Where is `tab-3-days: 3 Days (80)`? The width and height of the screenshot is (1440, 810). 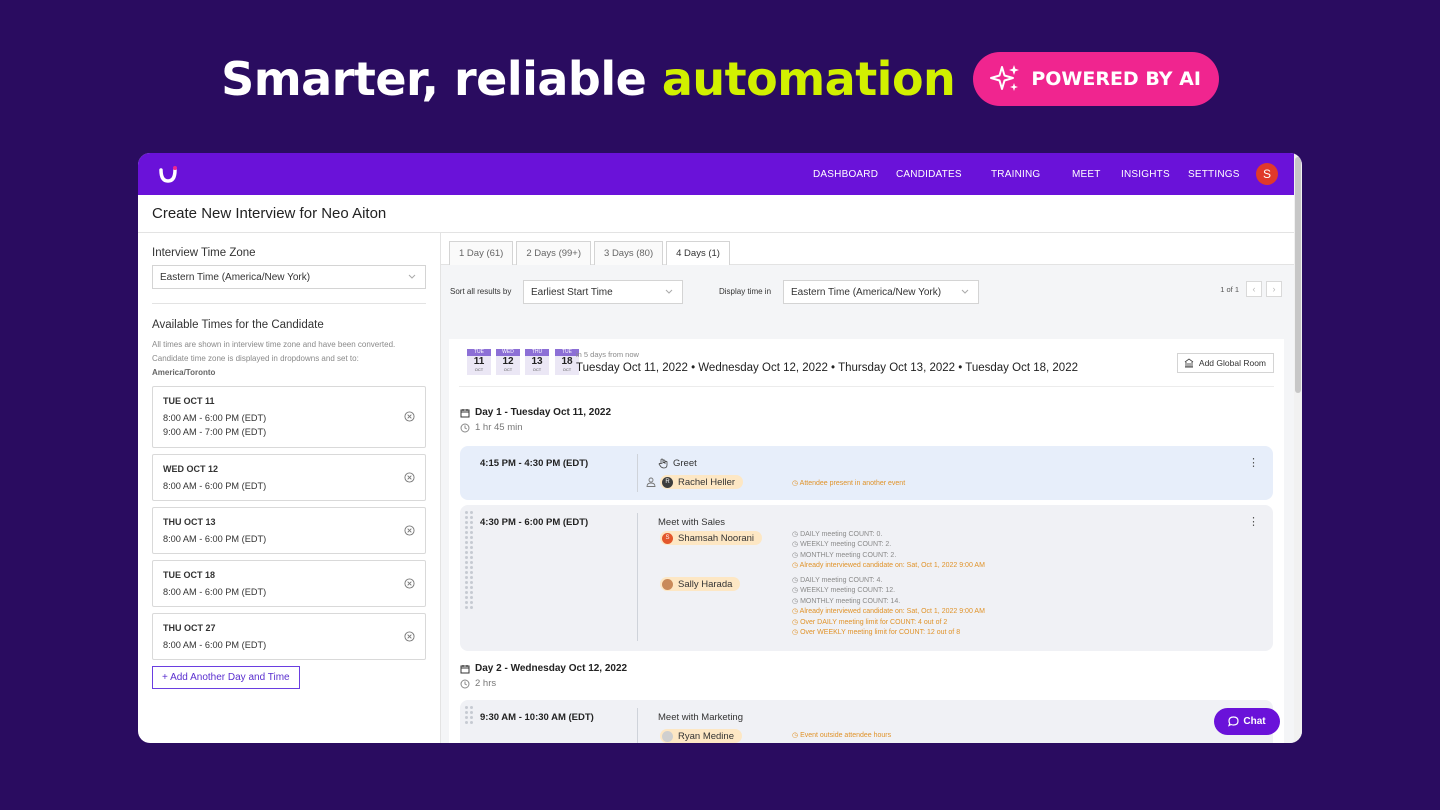 tab-3-days: 3 Days (80) is located at coordinates (629, 253).